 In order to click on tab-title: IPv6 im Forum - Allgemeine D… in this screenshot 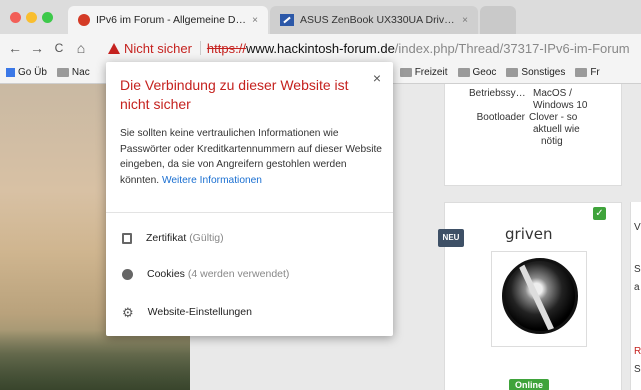, I will do `click(171, 20)`.